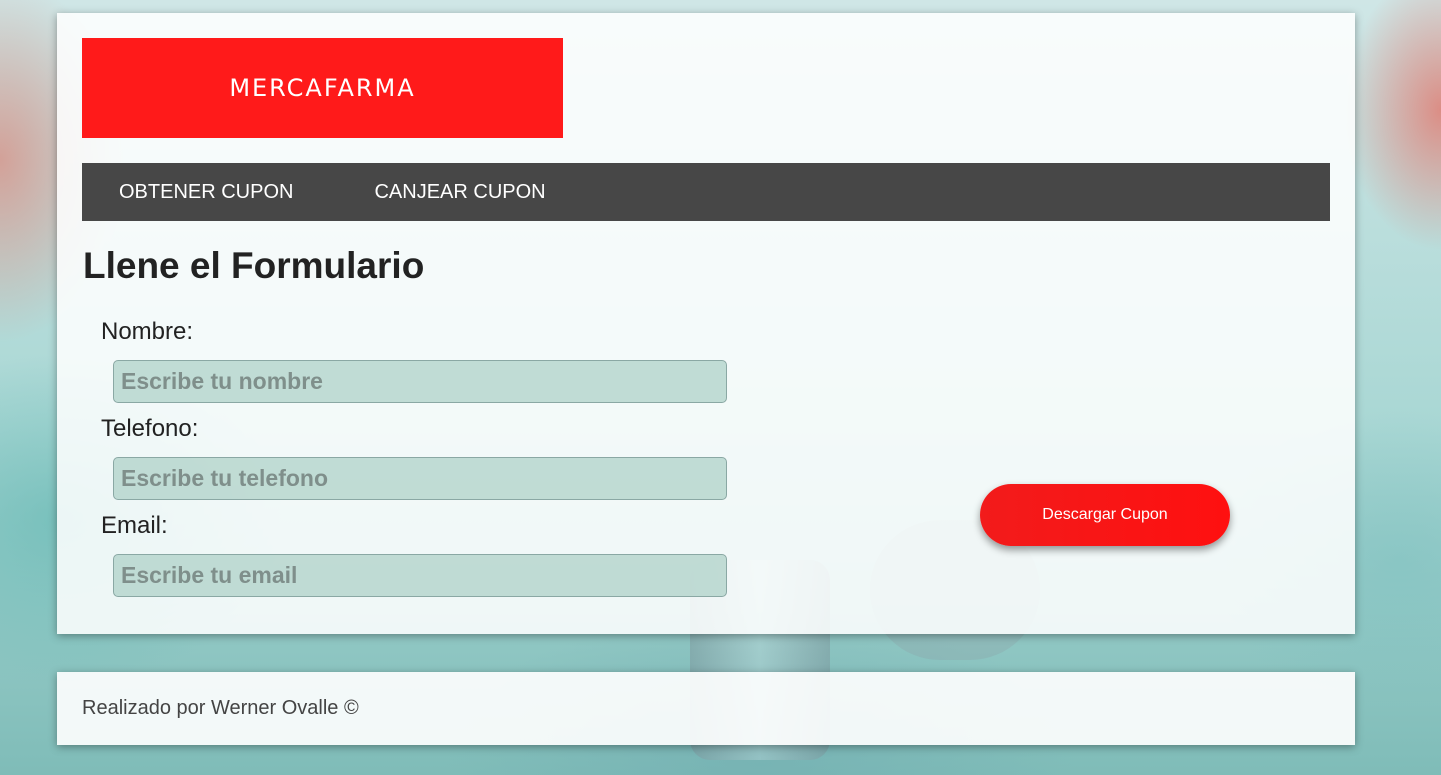 This screenshot has width=1441, height=775. Describe the element at coordinates (147, 331) in the screenshot. I see `nombre-label: Nombre:` at that location.